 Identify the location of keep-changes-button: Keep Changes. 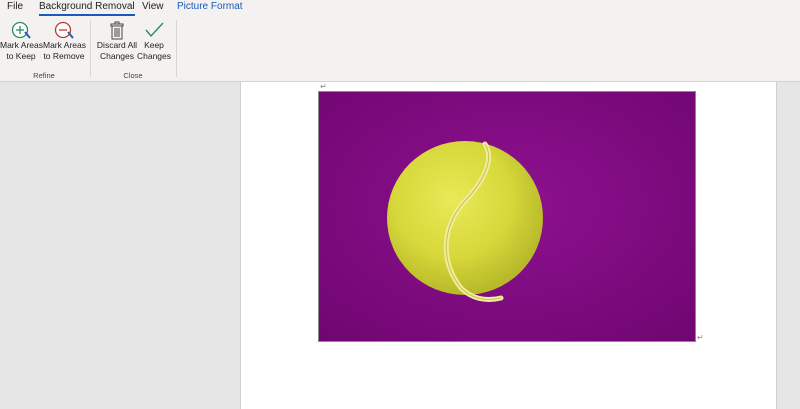
(154, 41).